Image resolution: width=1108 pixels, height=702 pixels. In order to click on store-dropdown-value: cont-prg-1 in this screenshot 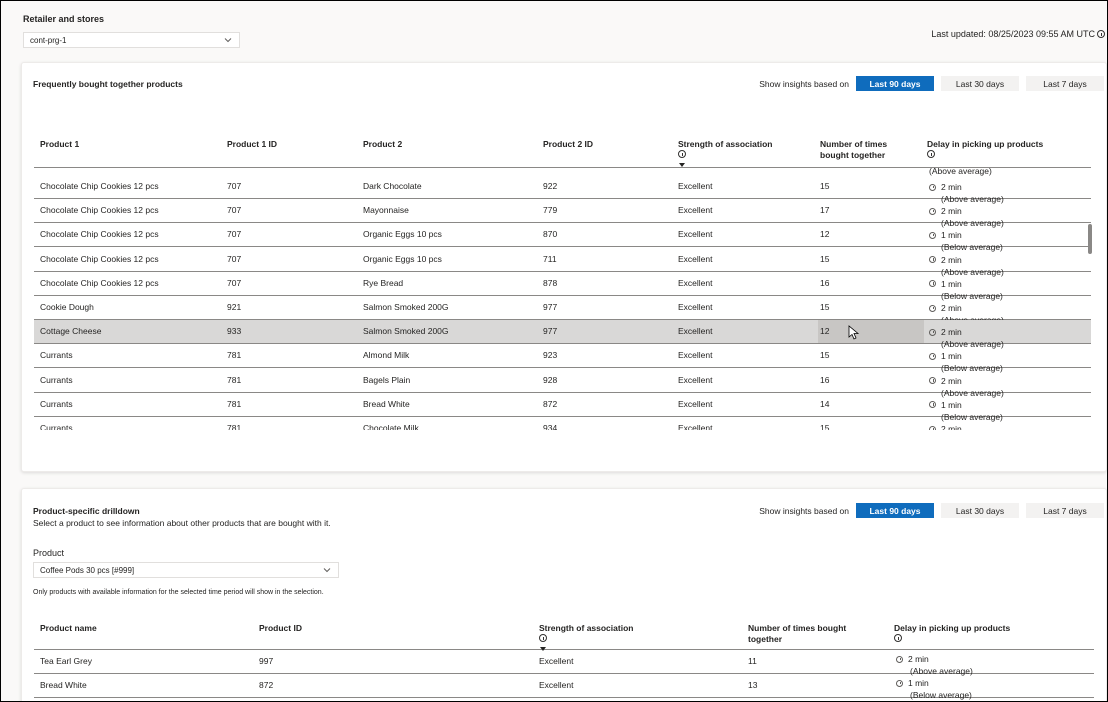, I will do `click(48, 40)`.